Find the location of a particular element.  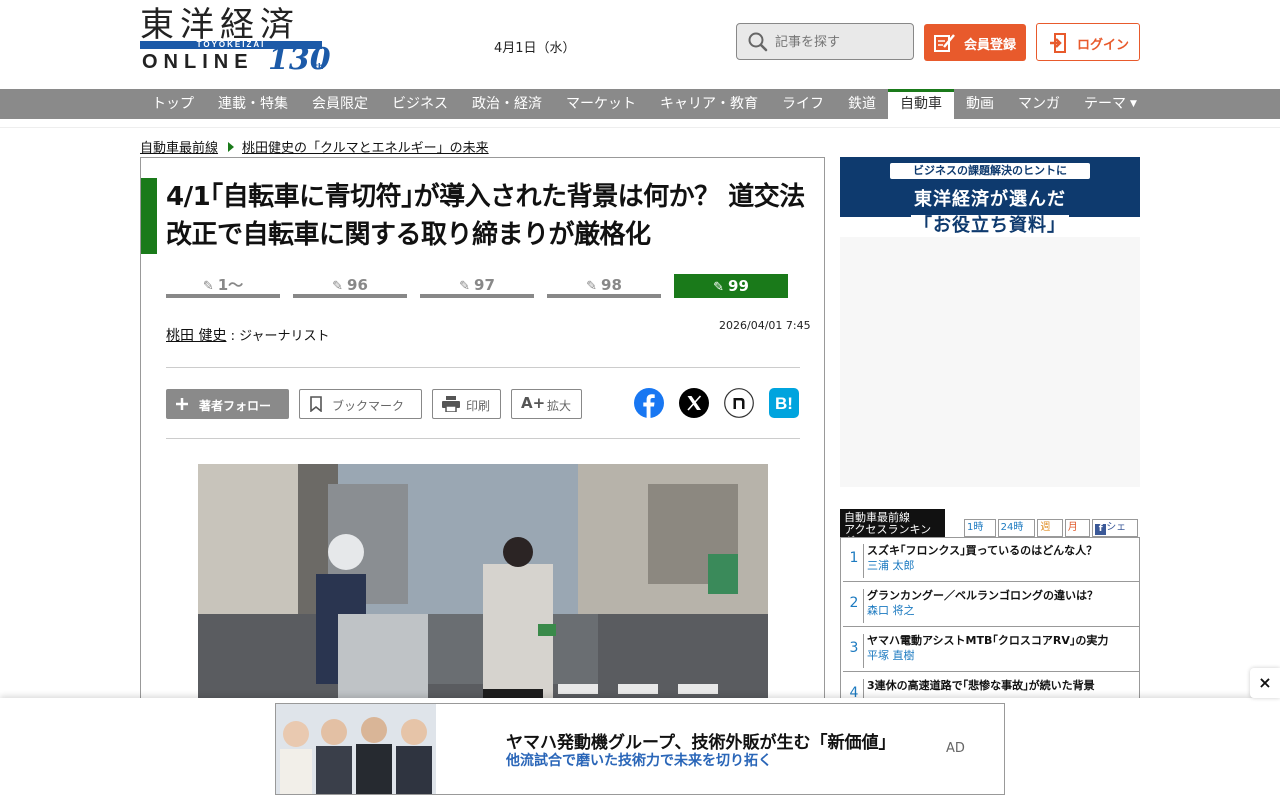

nav-item-career: キャリア・教育 is located at coordinates (709, 104).